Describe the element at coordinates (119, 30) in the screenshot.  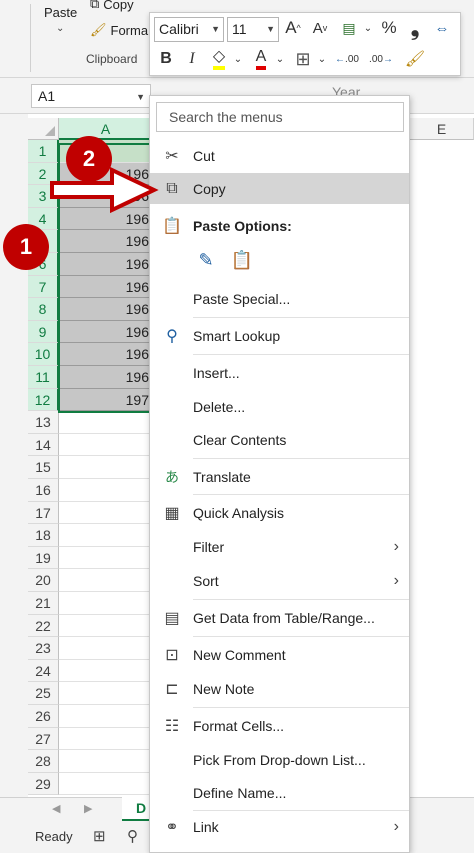
I see `format-painter-button: 🖌 Forma` at that location.